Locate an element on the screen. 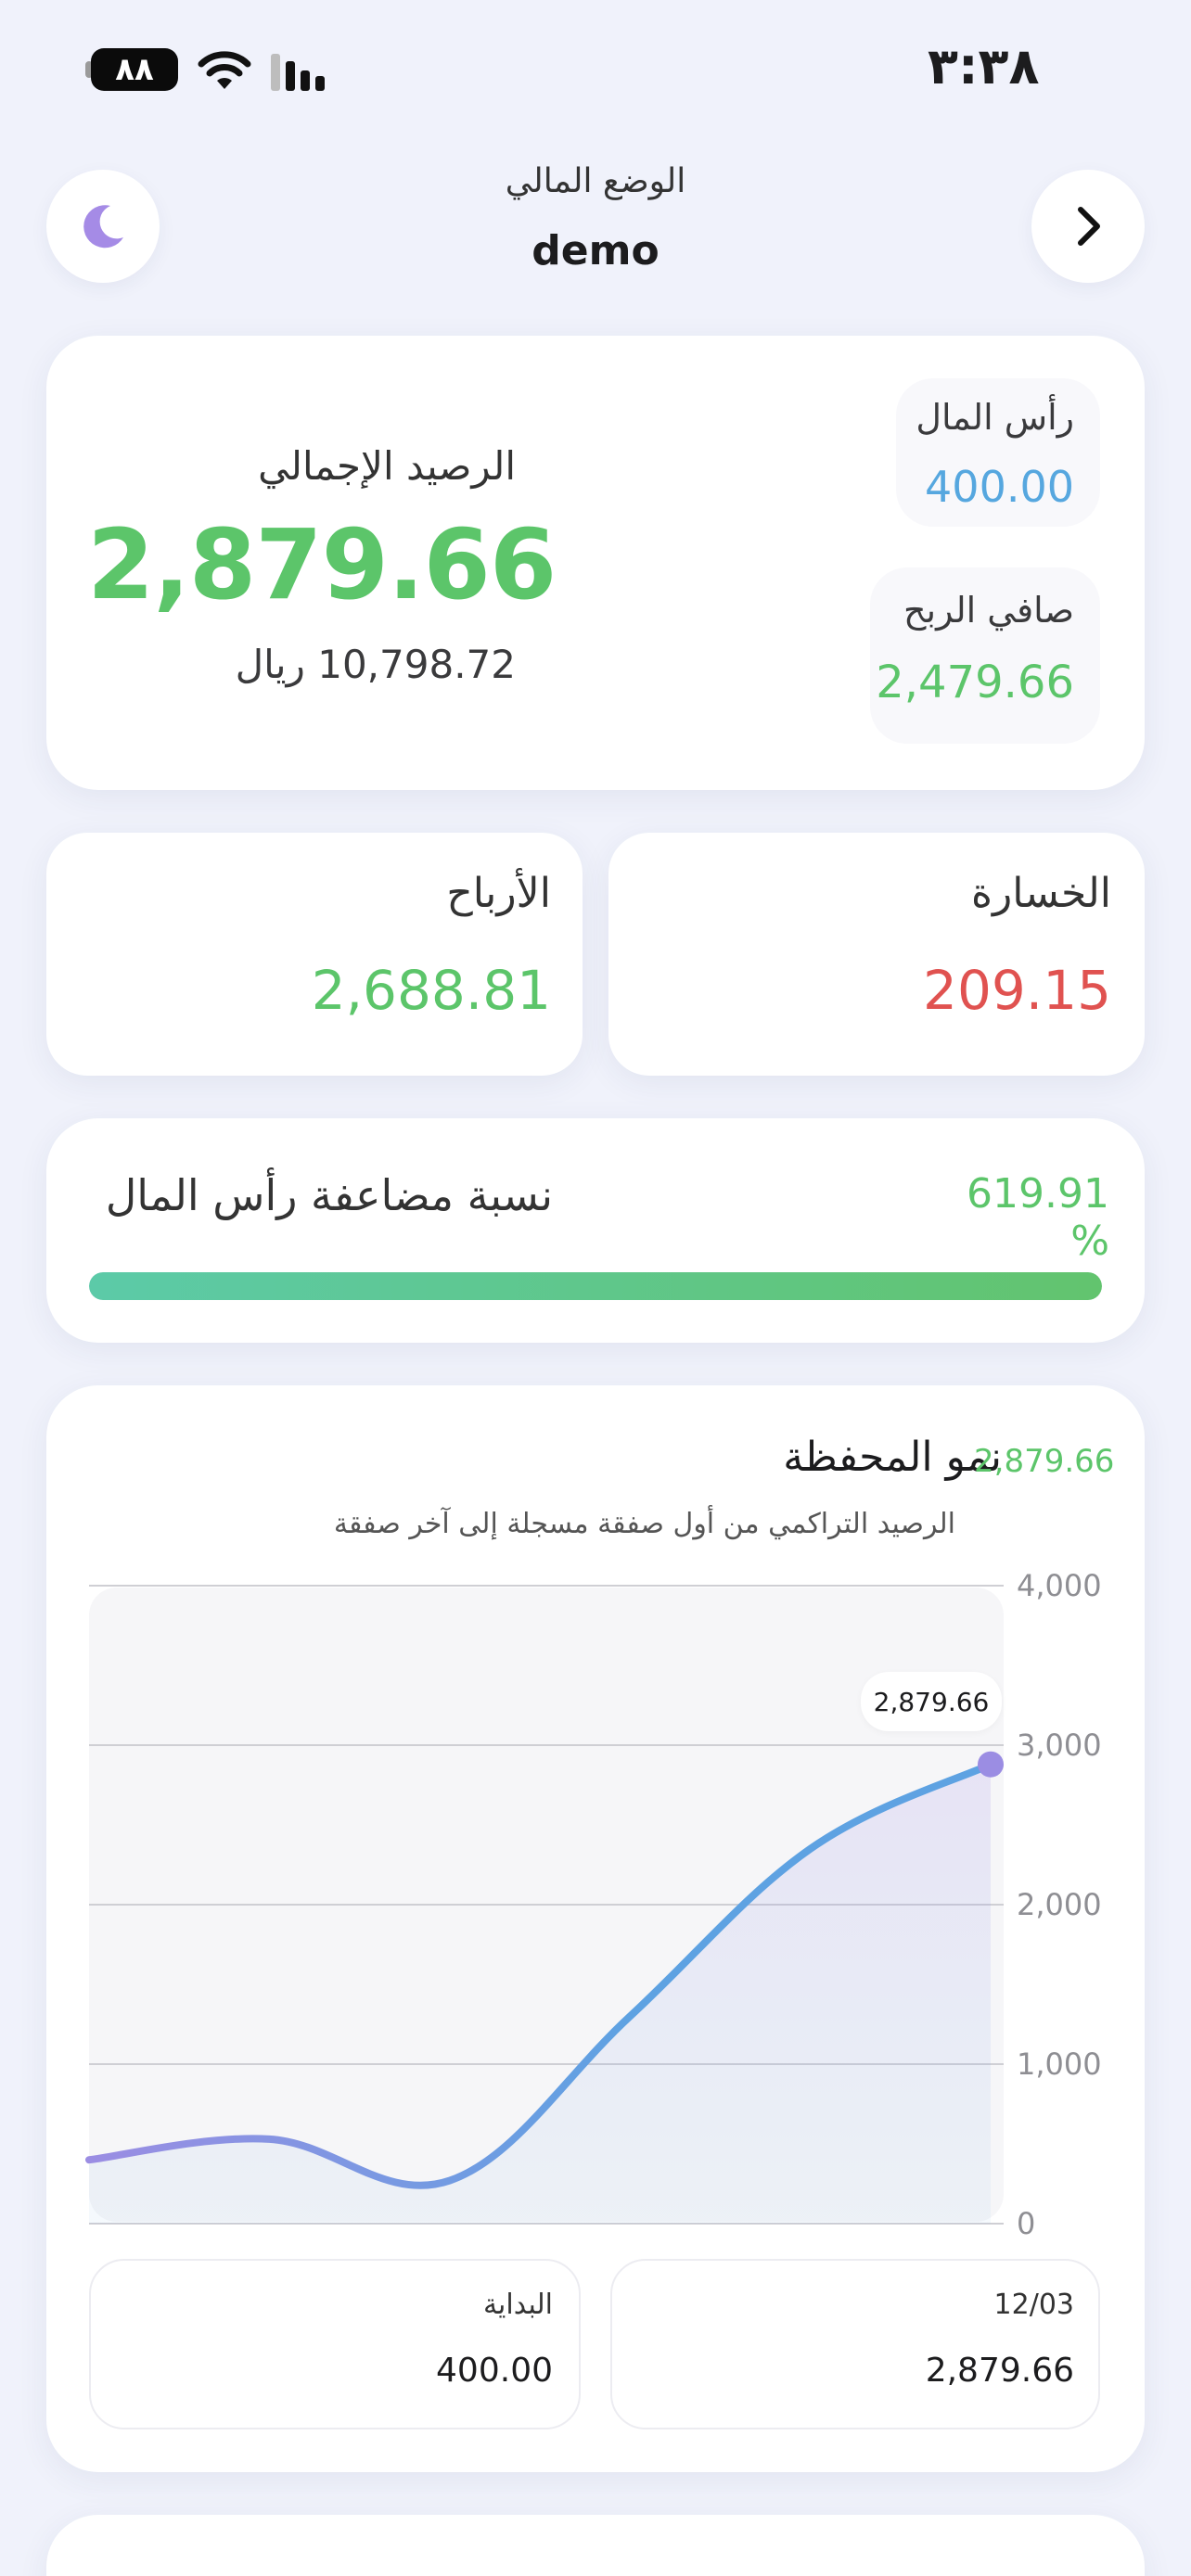 This screenshot has height=2576, width=1191. chart-start-stat is located at coordinates (335, 2344).